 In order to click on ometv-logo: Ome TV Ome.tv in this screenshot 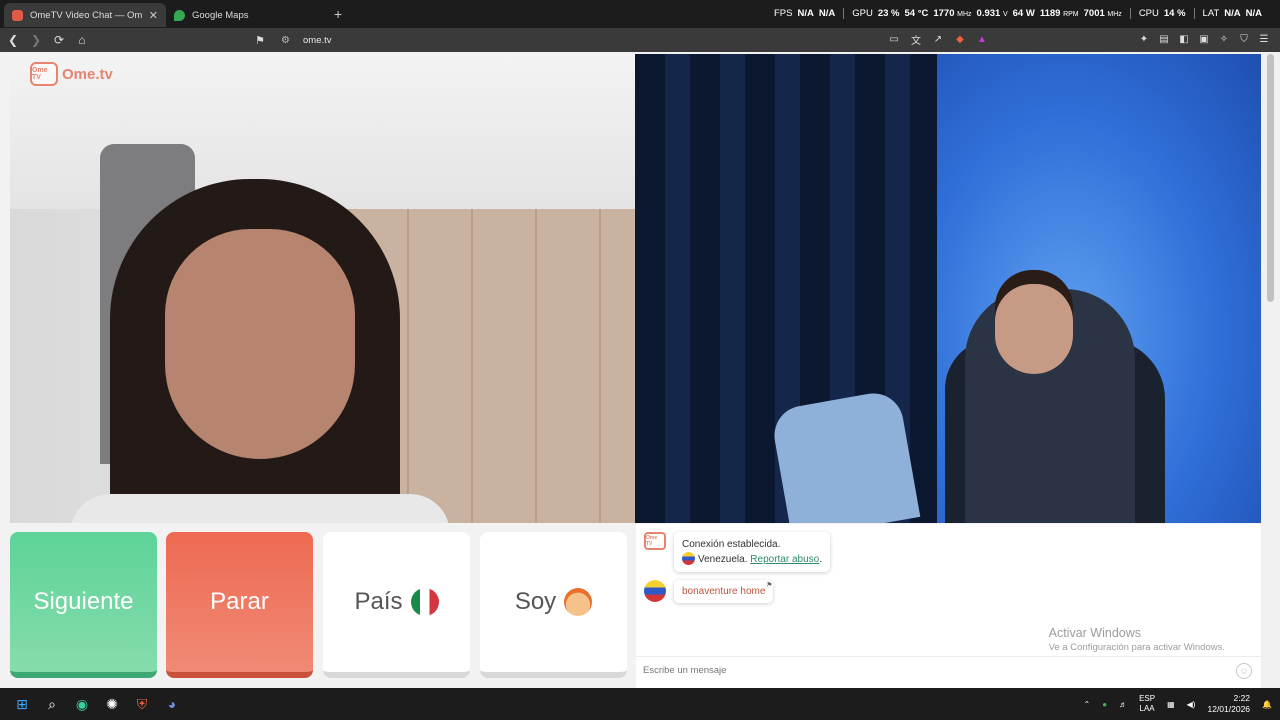, I will do `click(71, 74)`.